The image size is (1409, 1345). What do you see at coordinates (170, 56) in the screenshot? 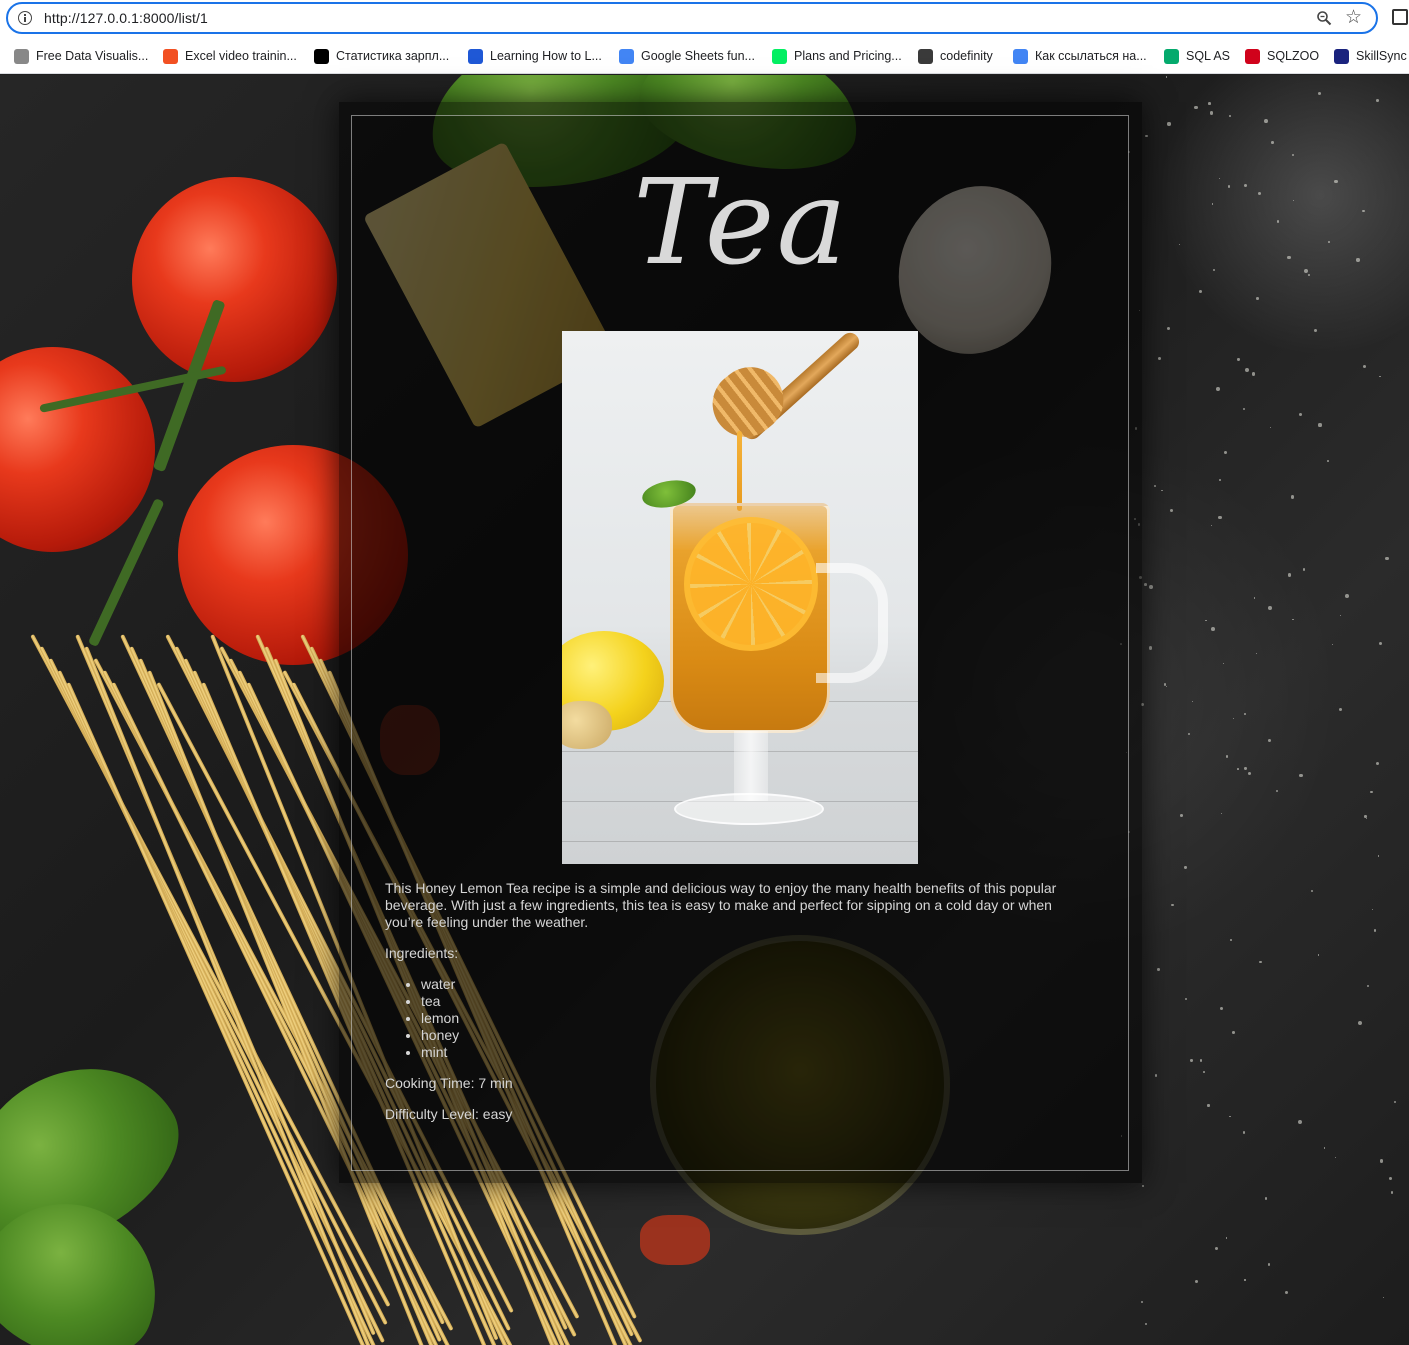
I see `microsoft-icon` at bounding box center [170, 56].